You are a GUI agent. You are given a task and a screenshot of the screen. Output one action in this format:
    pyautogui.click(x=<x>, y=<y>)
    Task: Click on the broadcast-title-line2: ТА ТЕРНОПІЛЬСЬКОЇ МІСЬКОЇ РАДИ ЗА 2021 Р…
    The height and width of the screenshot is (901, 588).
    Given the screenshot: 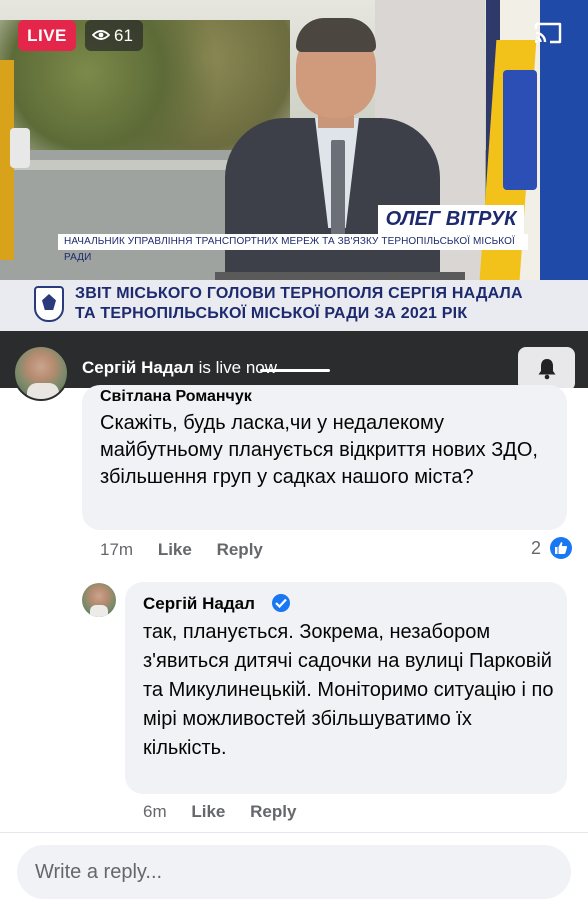 What is the action you would take?
    pyautogui.click(x=271, y=313)
    